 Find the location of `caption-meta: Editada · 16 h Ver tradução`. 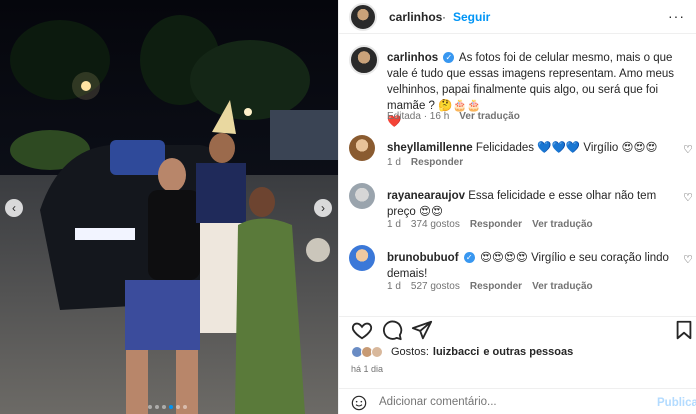

caption-meta: Editada · 16 h Ver tradução is located at coordinates (453, 116).